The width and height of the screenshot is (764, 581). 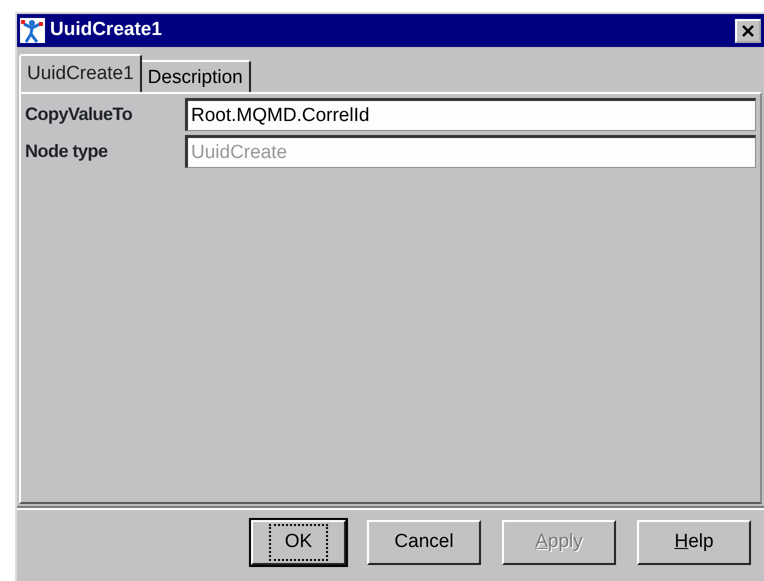 What do you see at coordinates (79, 114) in the screenshot?
I see `field-label: CopyValueTo` at bounding box center [79, 114].